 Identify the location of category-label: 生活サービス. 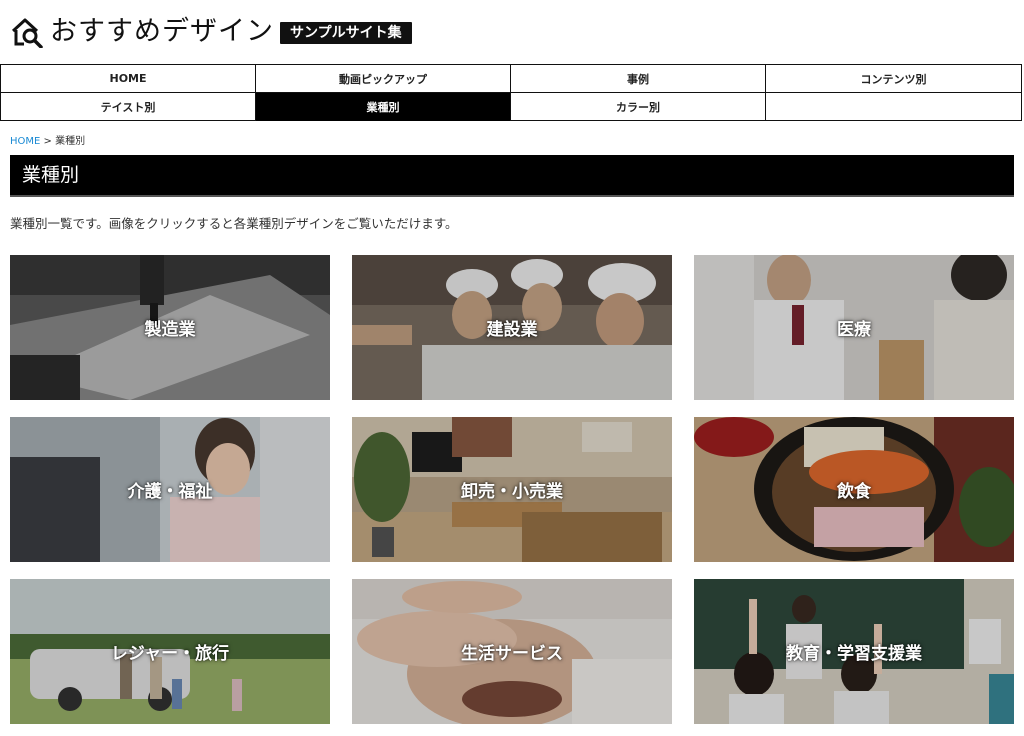
(512, 654).